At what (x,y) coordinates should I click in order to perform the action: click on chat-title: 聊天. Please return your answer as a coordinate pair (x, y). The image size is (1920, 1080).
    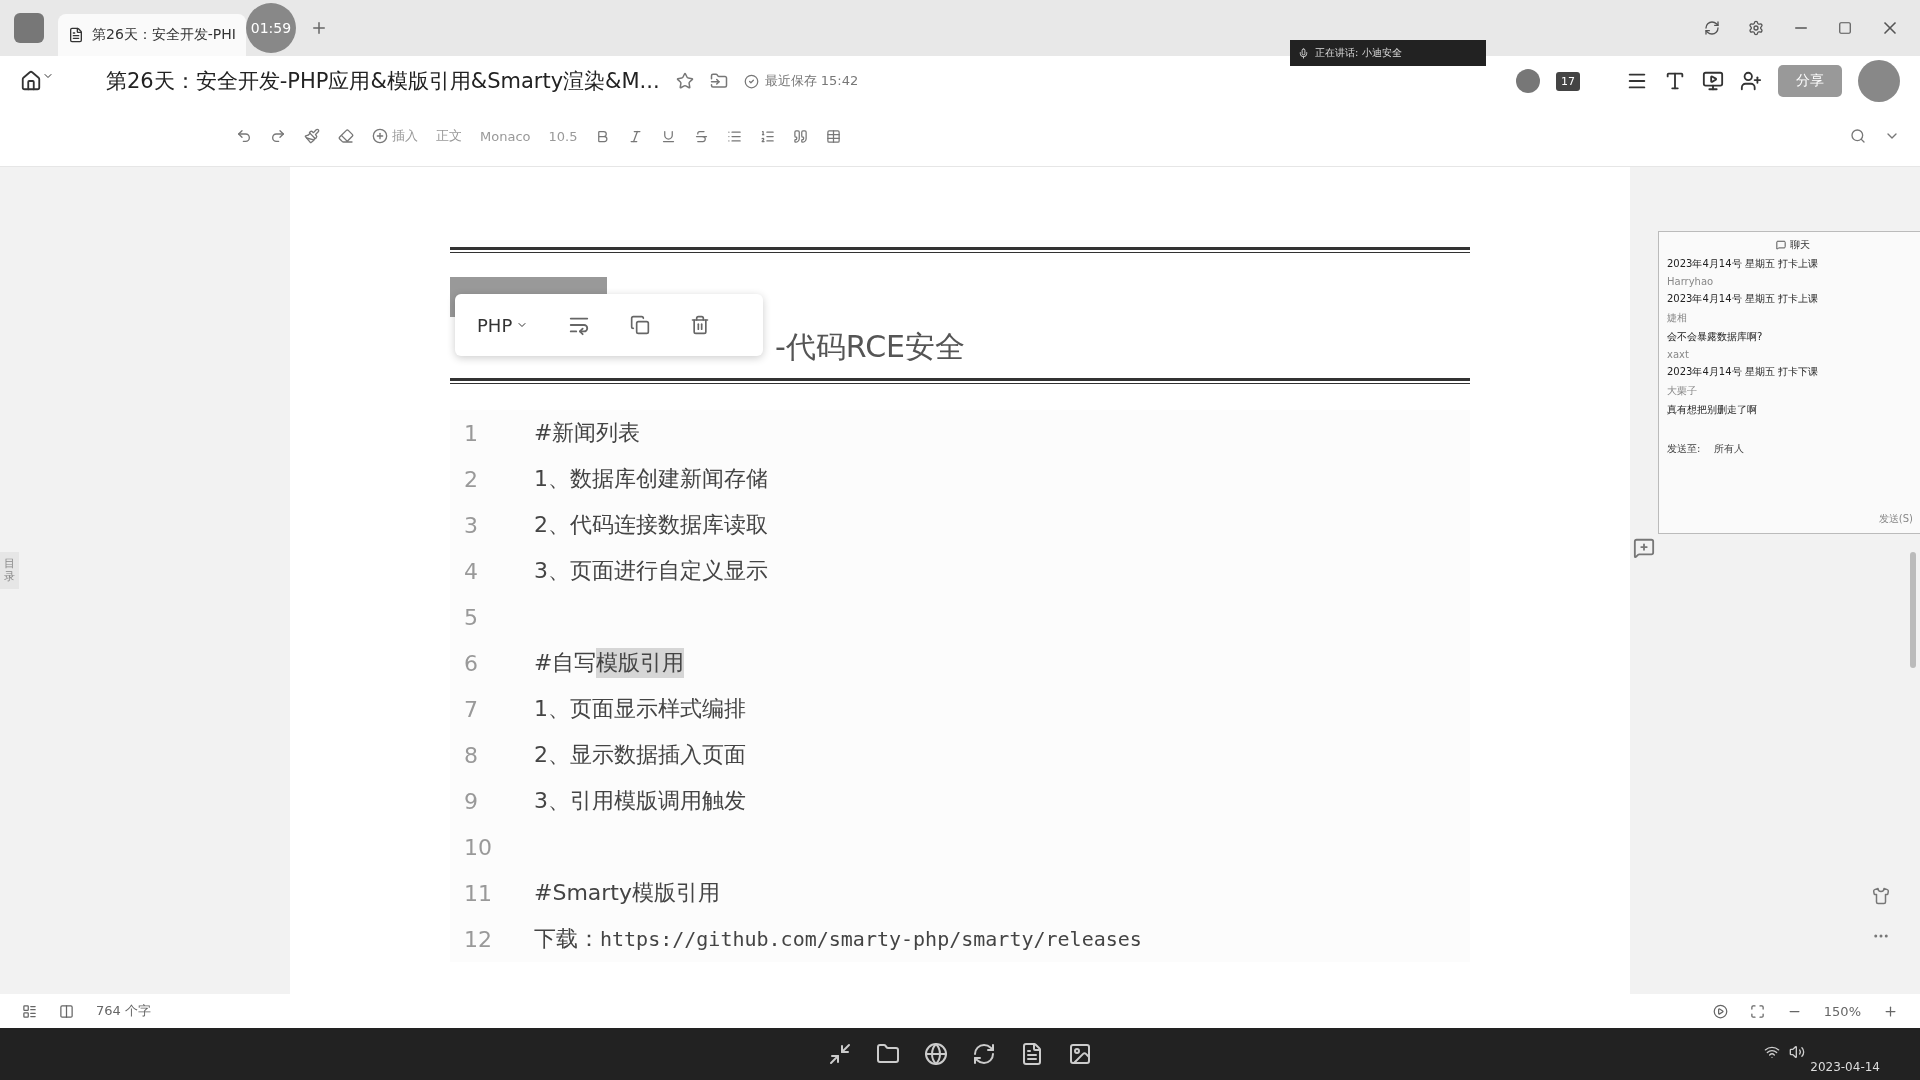
    Looking at the image, I should click on (1800, 245).